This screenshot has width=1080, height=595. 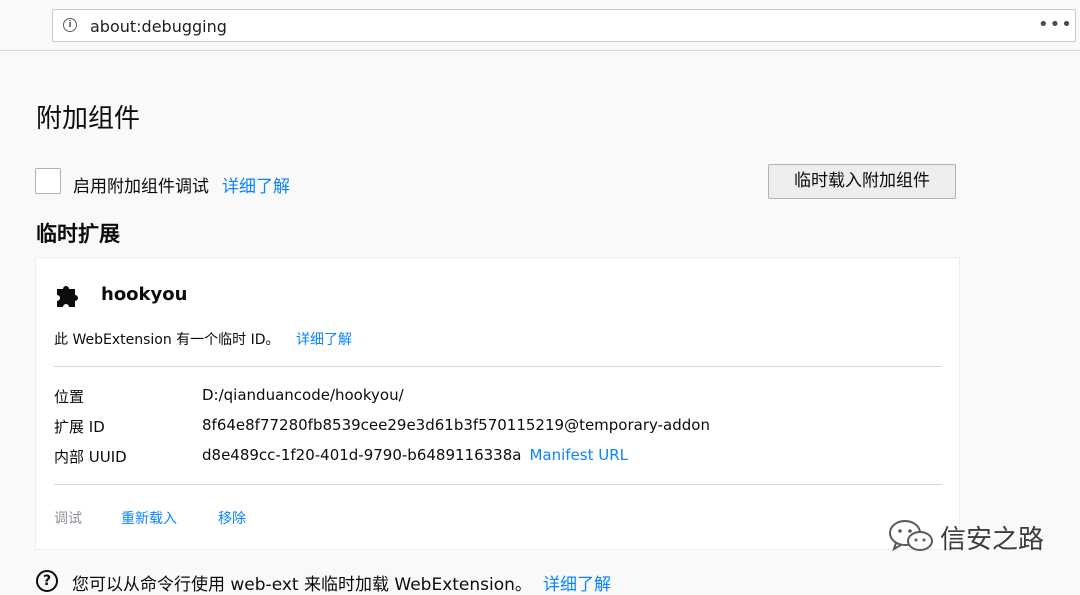 What do you see at coordinates (47, 581) in the screenshot?
I see `help-icon: ?` at bounding box center [47, 581].